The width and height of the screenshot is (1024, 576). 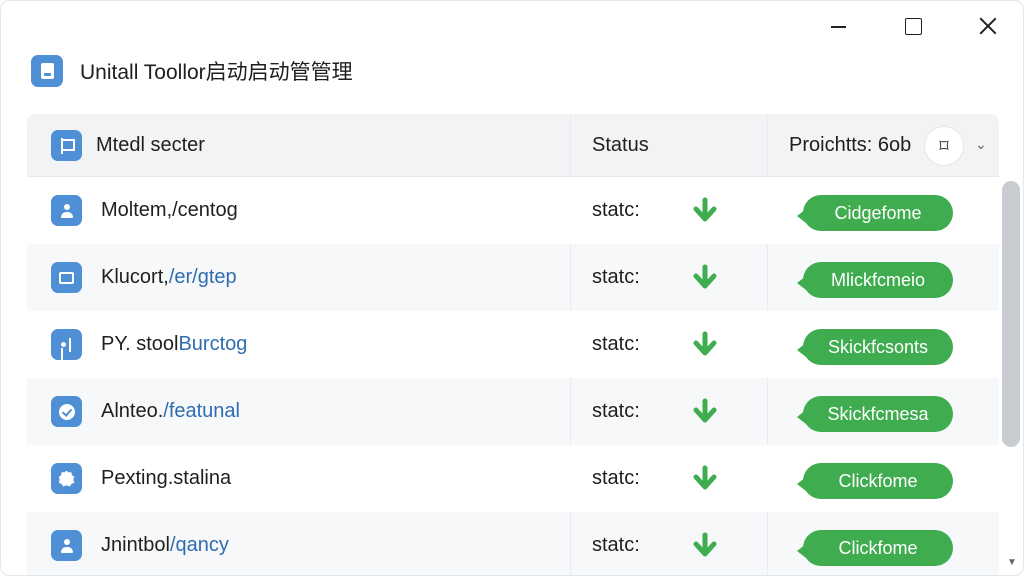 What do you see at coordinates (875, 414) in the screenshot?
I see `status-badge: Skickfcmesa` at bounding box center [875, 414].